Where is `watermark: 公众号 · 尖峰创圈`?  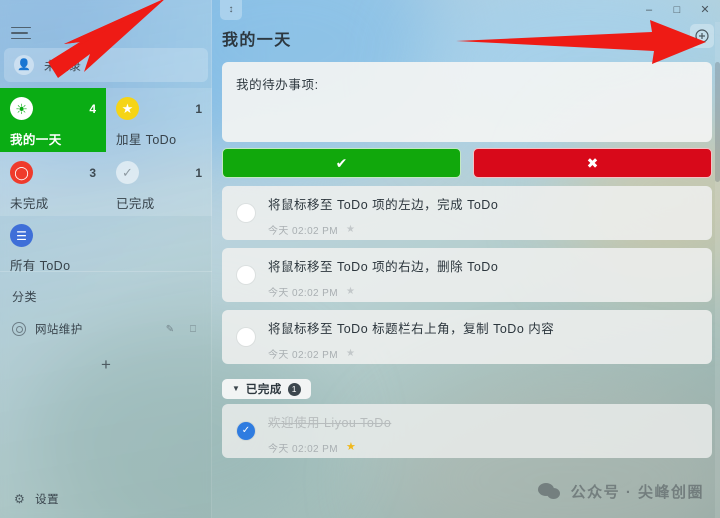 watermark: 公众号 · 尖峰创圈 is located at coordinates (620, 491).